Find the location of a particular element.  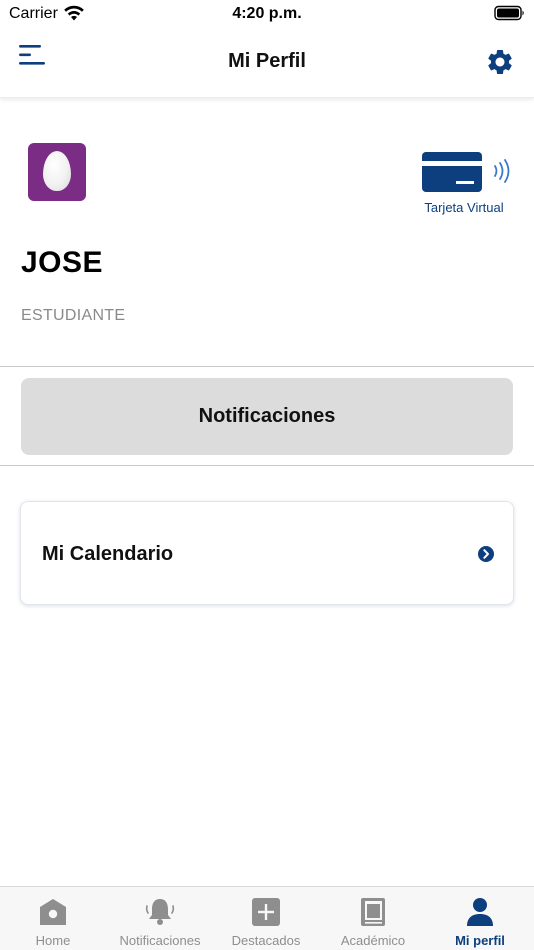

virtual-card-button: Tarjeta Virtual is located at coordinates (466, 185).